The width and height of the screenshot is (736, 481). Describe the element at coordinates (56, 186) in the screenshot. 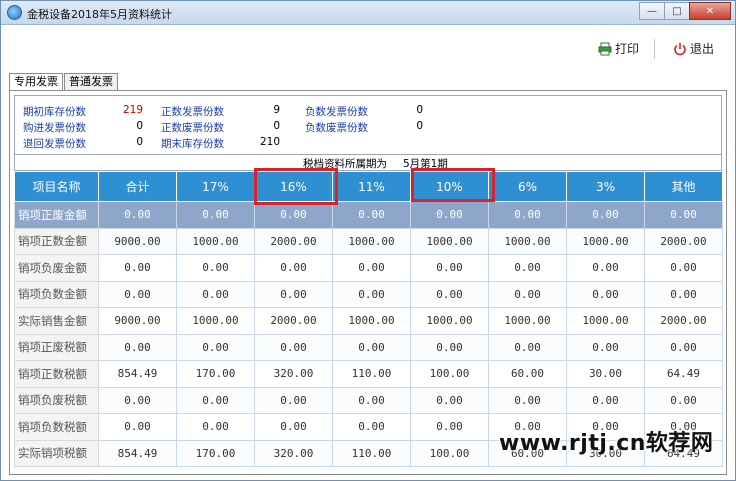

I see `column-header: 项目名称` at that location.